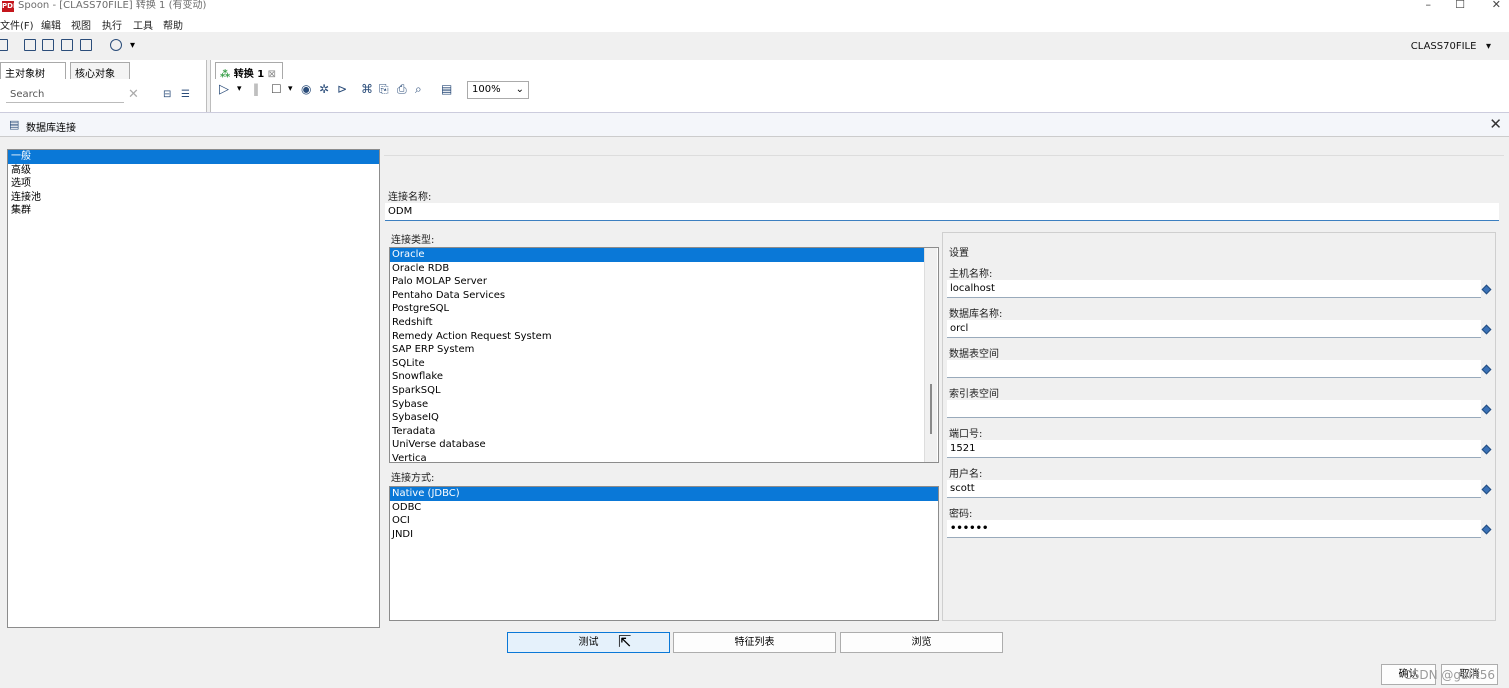 This screenshot has height=688, width=1509. What do you see at coordinates (1214, 369) in the screenshot?
I see `data-tablespace-input` at bounding box center [1214, 369].